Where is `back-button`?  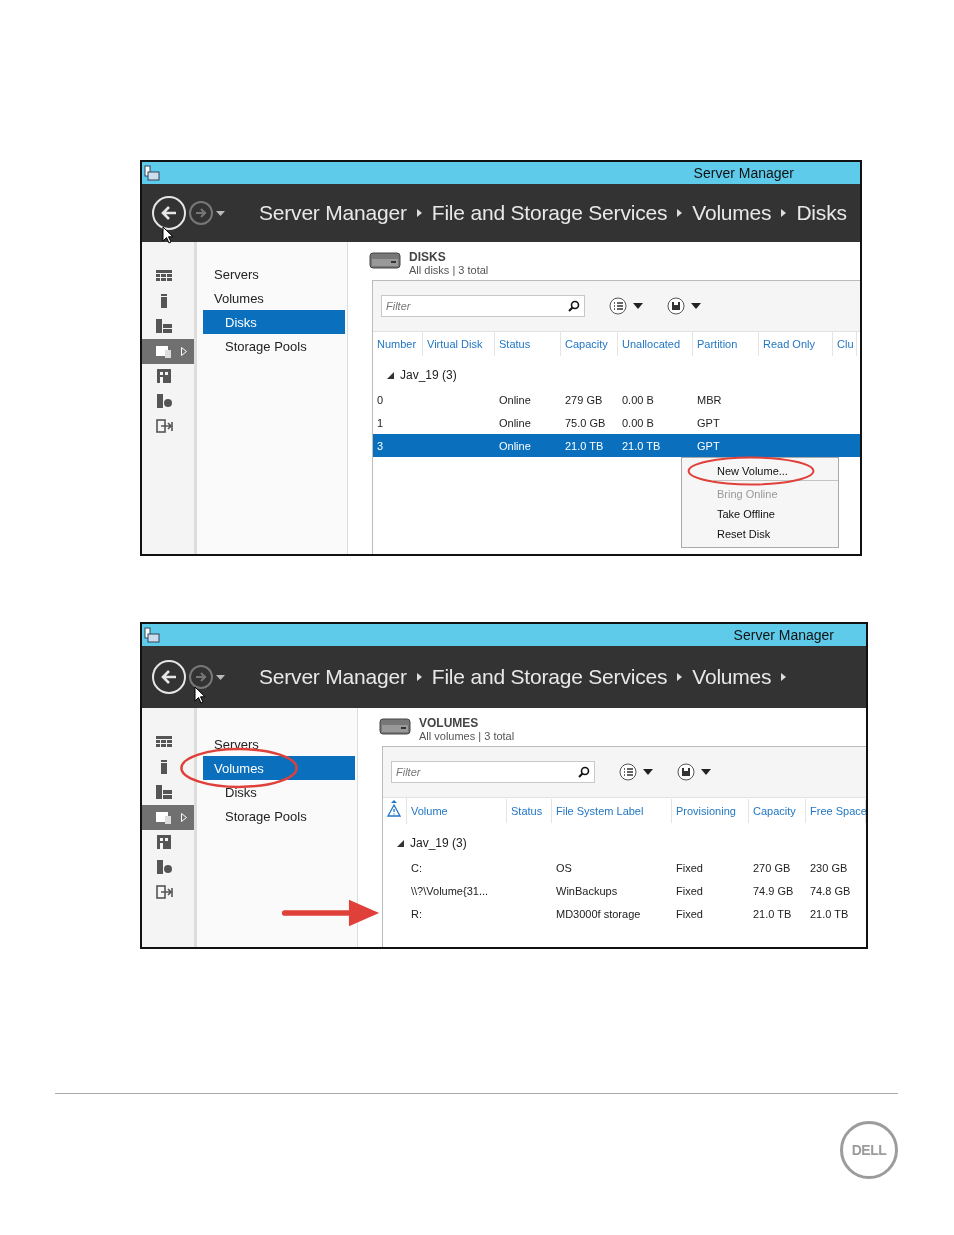
back-button is located at coordinates (169, 677).